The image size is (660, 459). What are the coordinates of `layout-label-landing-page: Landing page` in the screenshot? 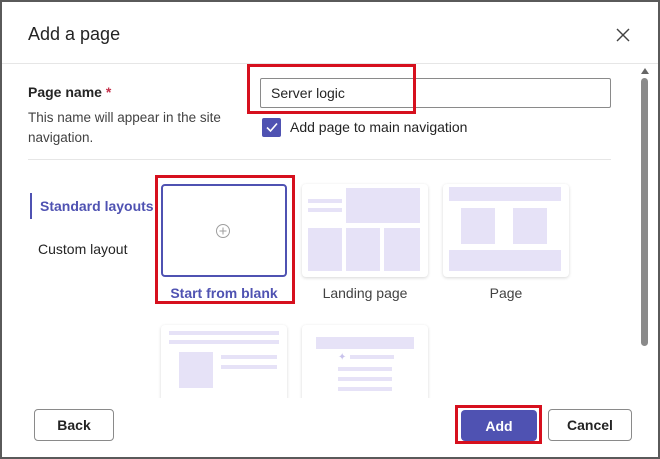 It's located at (365, 293).